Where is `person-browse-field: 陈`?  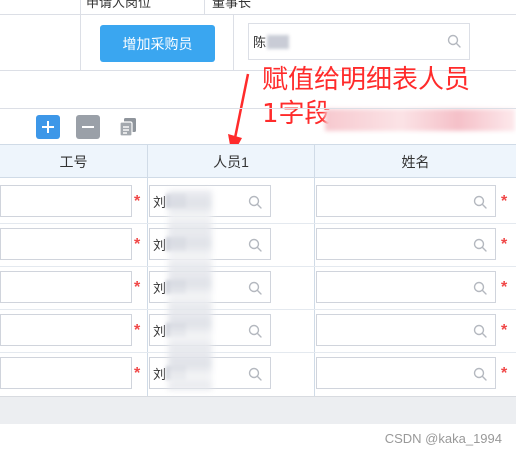
person-browse-field: 陈 is located at coordinates (359, 41).